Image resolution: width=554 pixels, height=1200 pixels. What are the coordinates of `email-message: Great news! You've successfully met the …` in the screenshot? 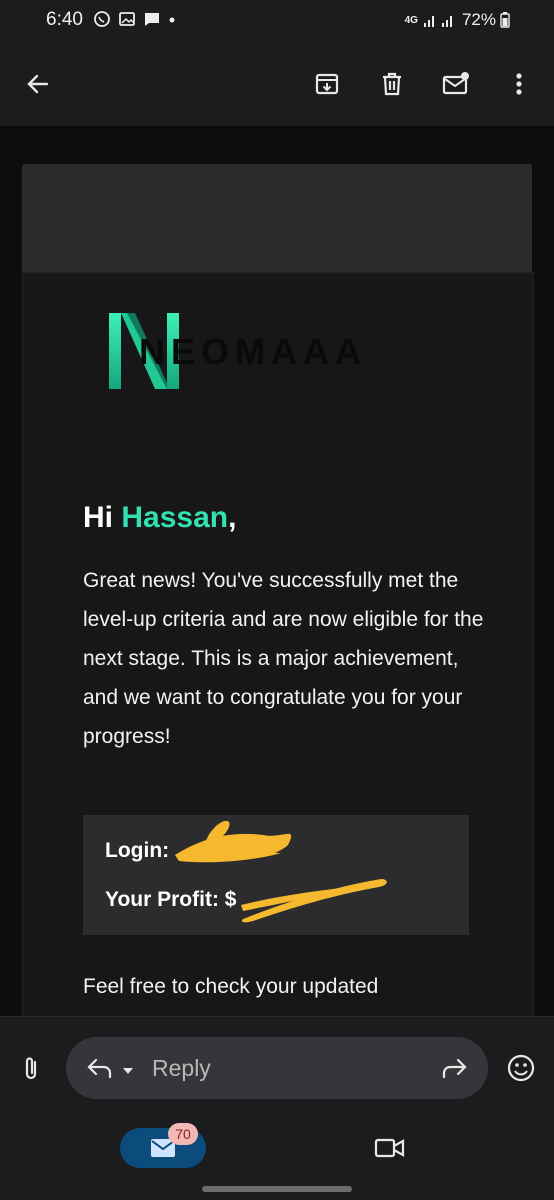 It's located at (283, 658).